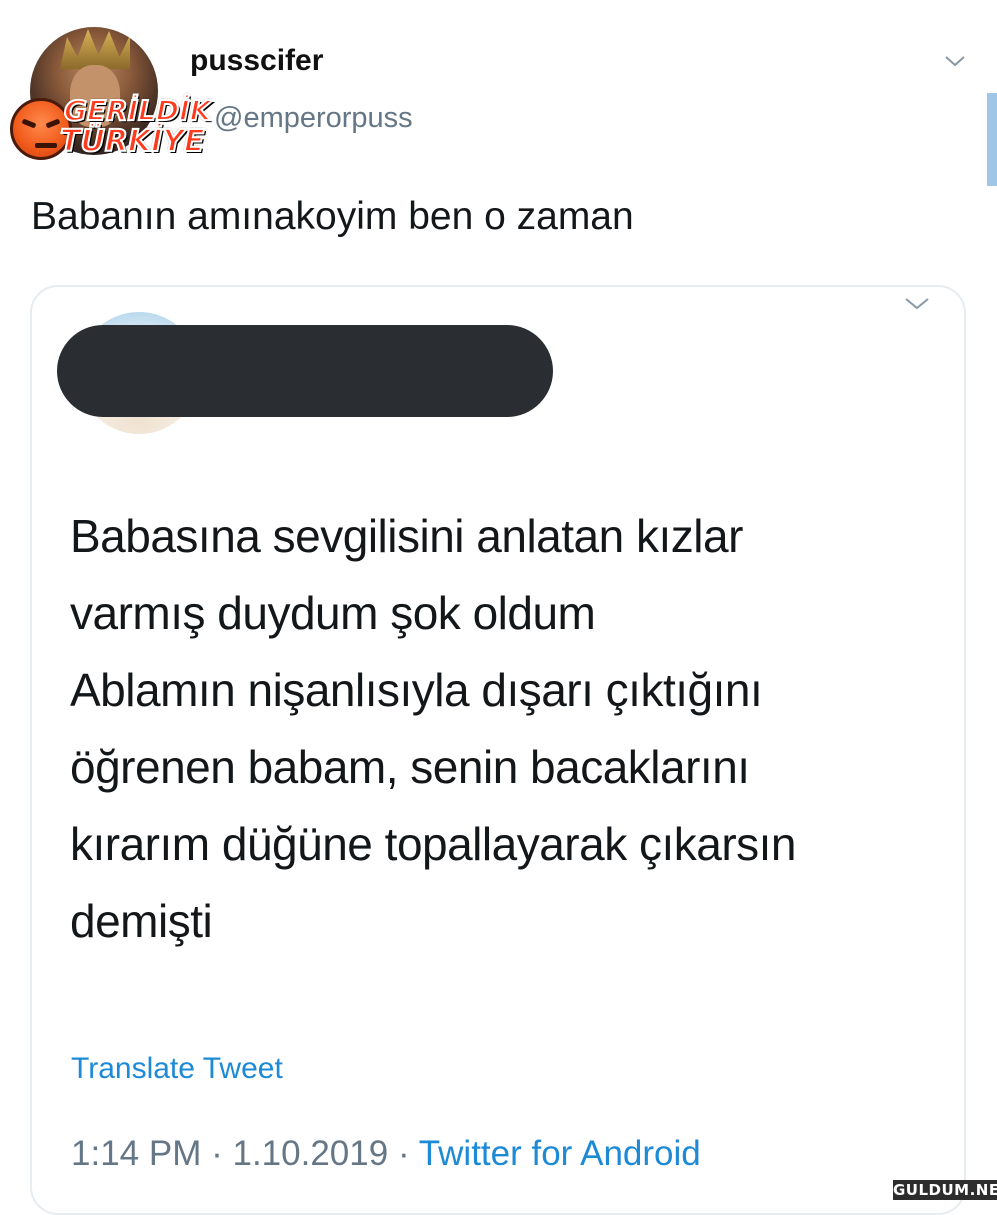  What do you see at coordinates (410, 767) in the screenshot?
I see `quoted-text-line: öğrenen babam, senin bacaklarını` at bounding box center [410, 767].